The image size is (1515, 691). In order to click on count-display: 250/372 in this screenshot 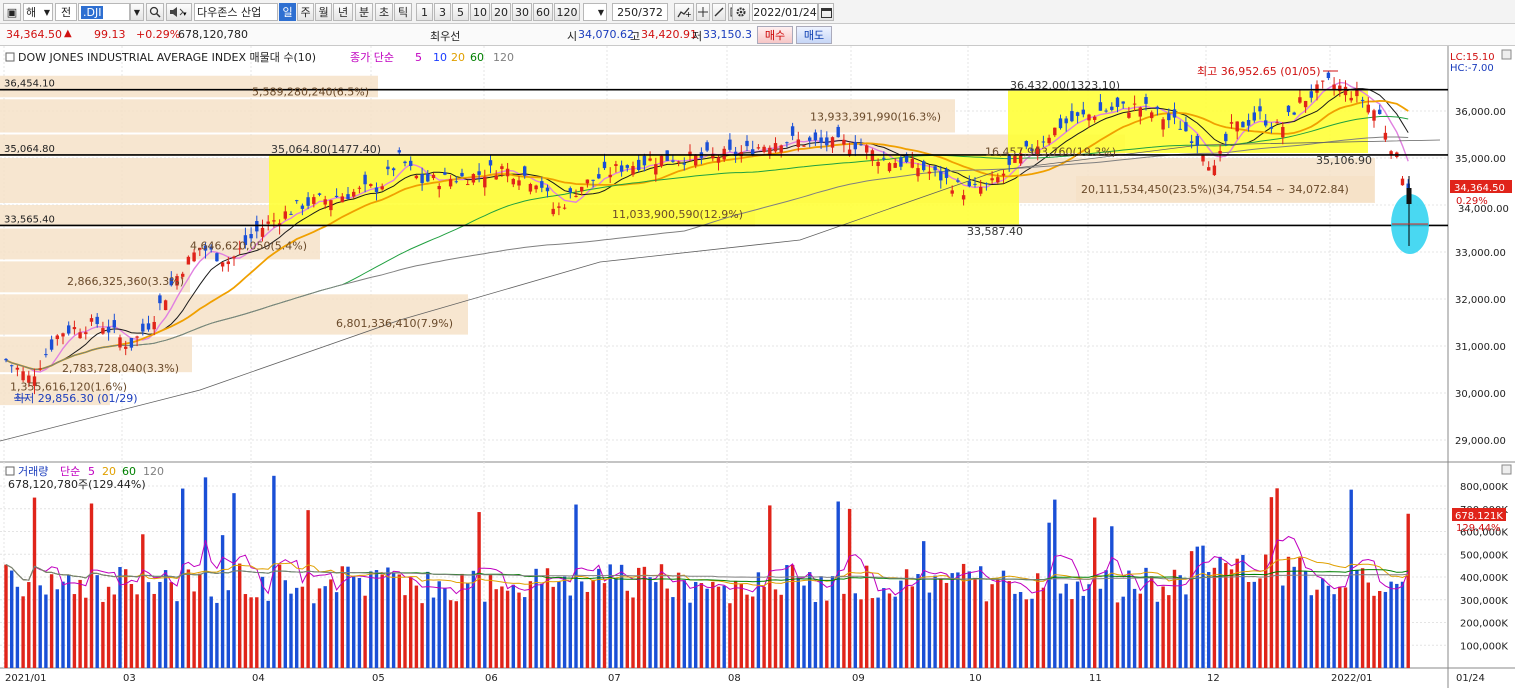, I will do `click(640, 12)`.